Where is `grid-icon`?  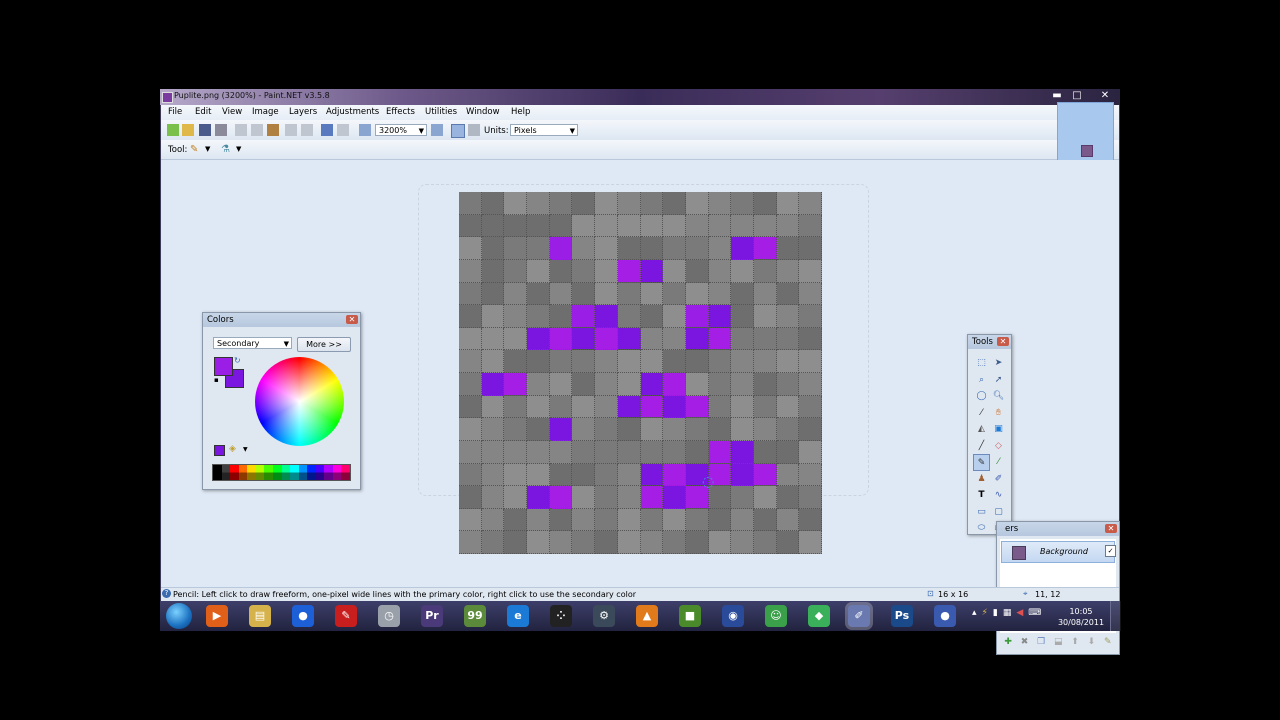
grid-icon is located at coordinates (458, 131).